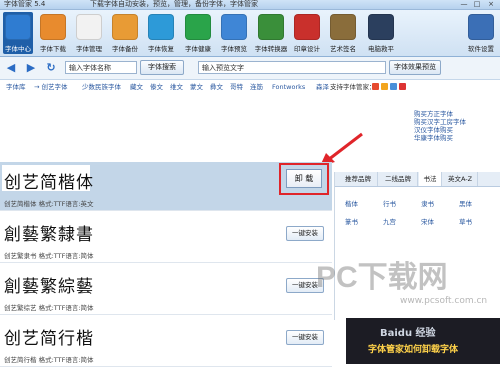  Describe the element at coordinates (292, 67) in the screenshot. I see `preview-text-input: 输入预览文字` at that location.